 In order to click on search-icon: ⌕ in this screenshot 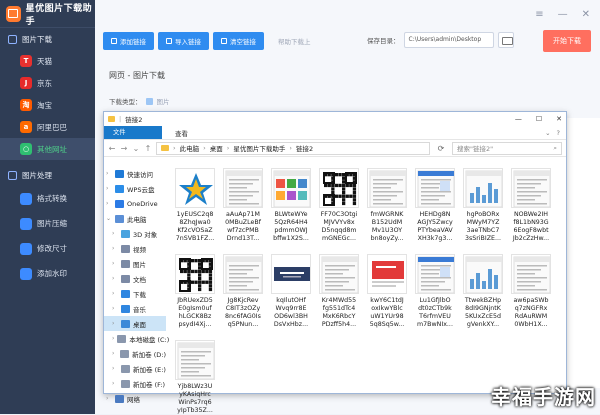, I will do `click(555, 147)`.